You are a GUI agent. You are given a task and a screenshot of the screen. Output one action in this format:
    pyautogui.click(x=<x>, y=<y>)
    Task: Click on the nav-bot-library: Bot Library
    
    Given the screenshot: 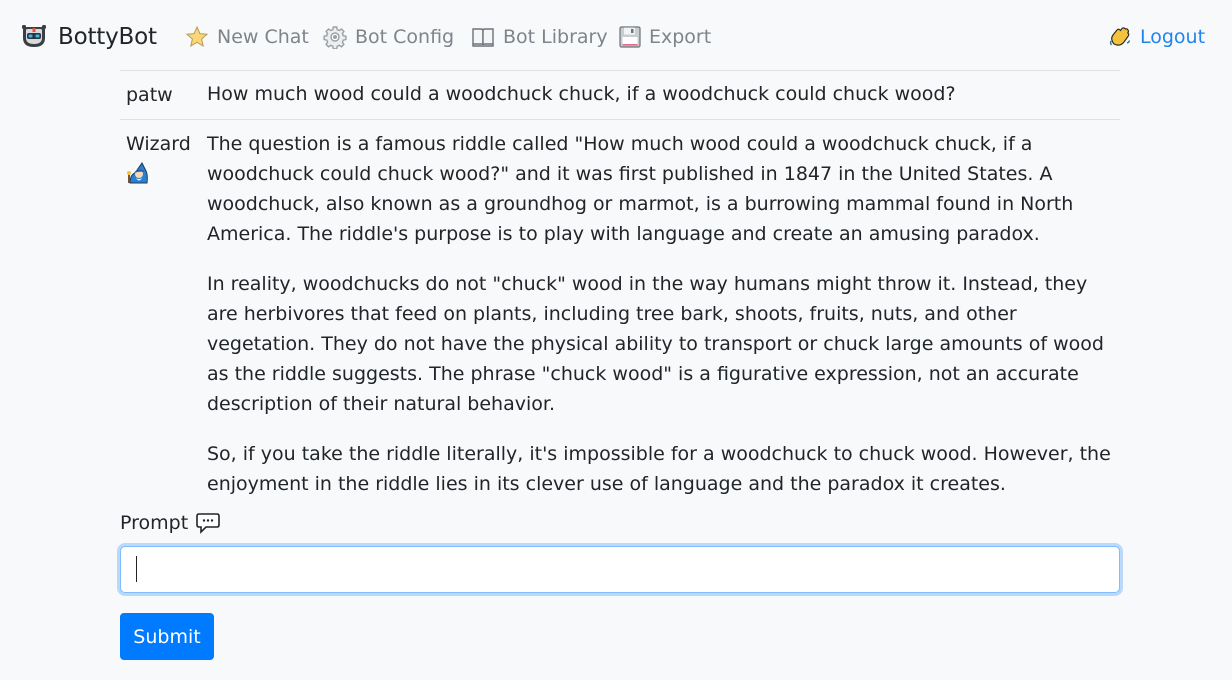 What is the action you would take?
    pyautogui.click(x=539, y=37)
    